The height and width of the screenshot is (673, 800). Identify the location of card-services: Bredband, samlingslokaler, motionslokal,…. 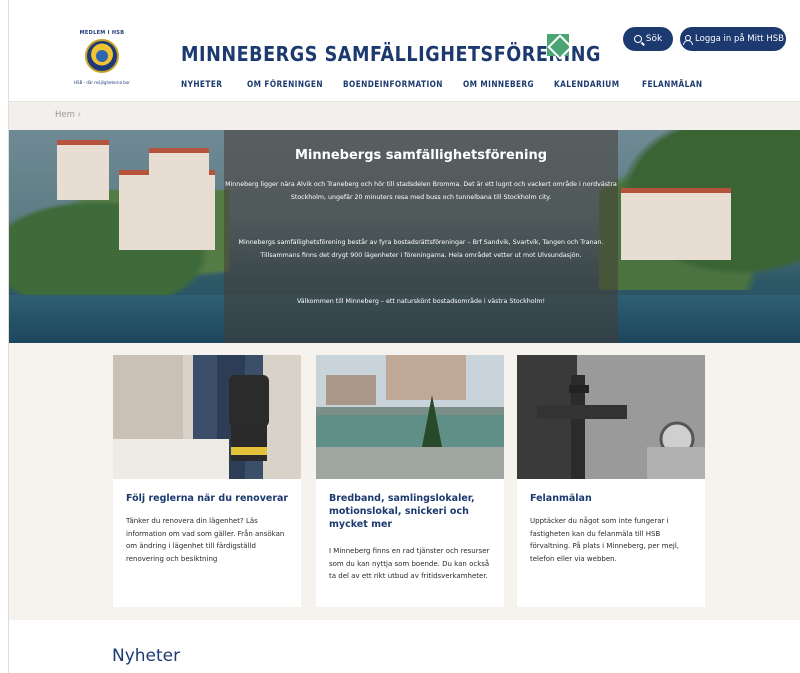
(410, 481).